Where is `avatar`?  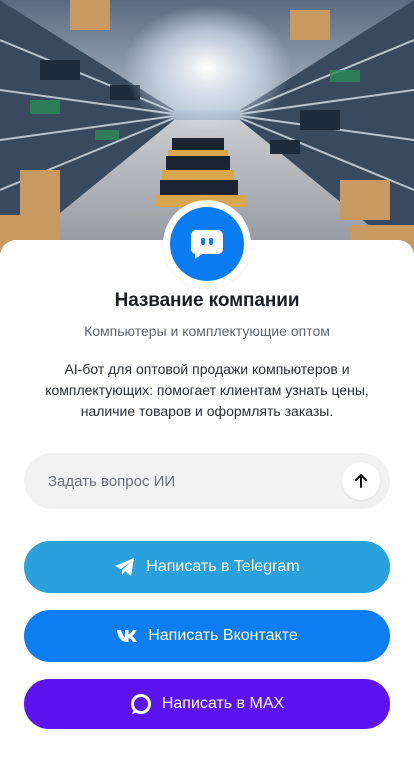 avatar is located at coordinates (207, 244).